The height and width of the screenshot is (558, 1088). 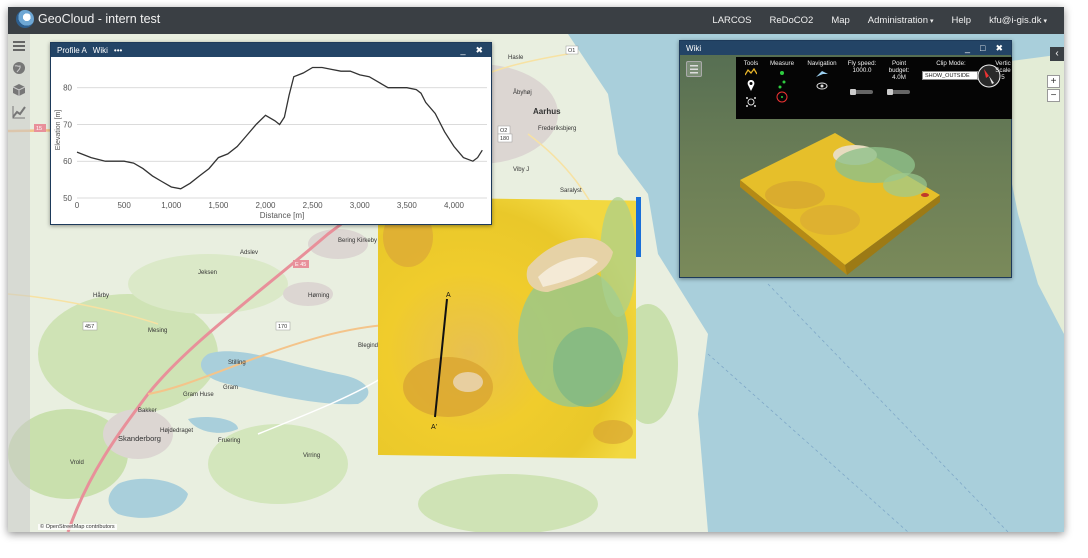 What do you see at coordinates (237, 363) in the screenshot?
I see `place-label: Stilling` at bounding box center [237, 363].